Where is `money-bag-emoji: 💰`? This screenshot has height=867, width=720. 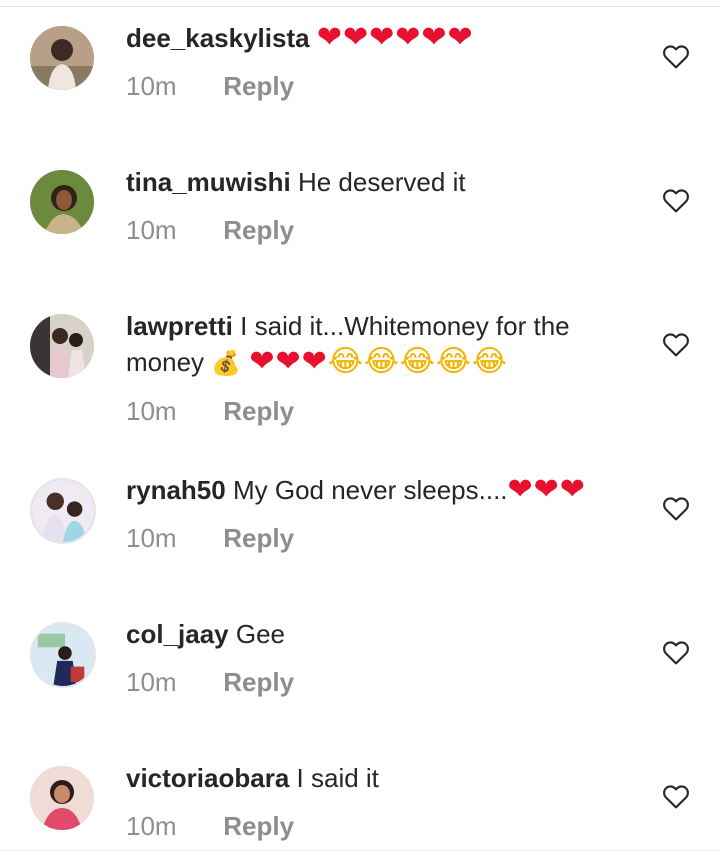 money-bag-emoji: 💰 is located at coordinates (227, 363).